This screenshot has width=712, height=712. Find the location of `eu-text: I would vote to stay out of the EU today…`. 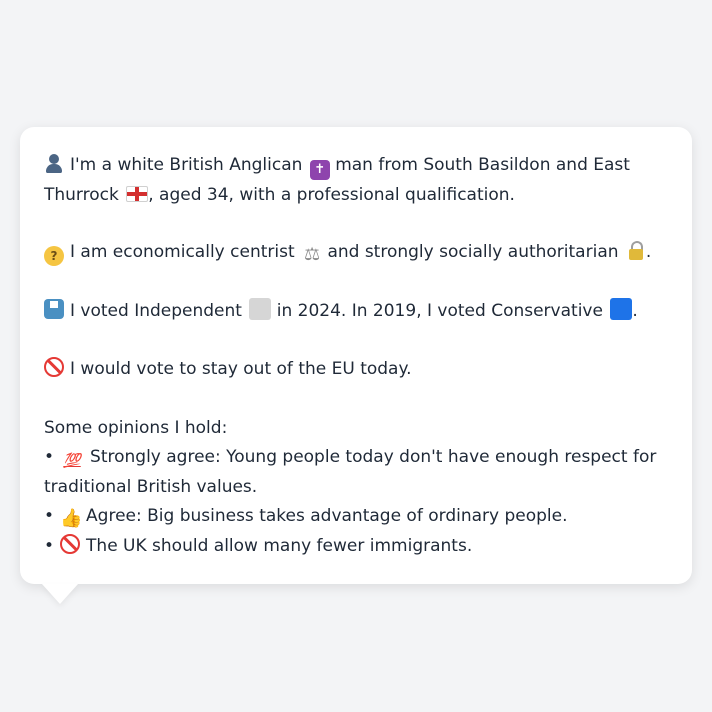

eu-text: I would vote to stay out of the EU today… is located at coordinates (241, 369).